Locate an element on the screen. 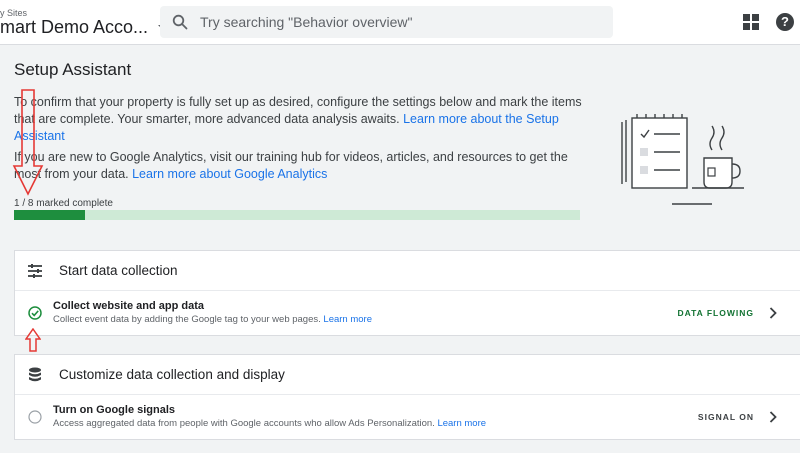 The width and height of the screenshot is (800, 453). progress-bar-fill is located at coordinates (49, 215).